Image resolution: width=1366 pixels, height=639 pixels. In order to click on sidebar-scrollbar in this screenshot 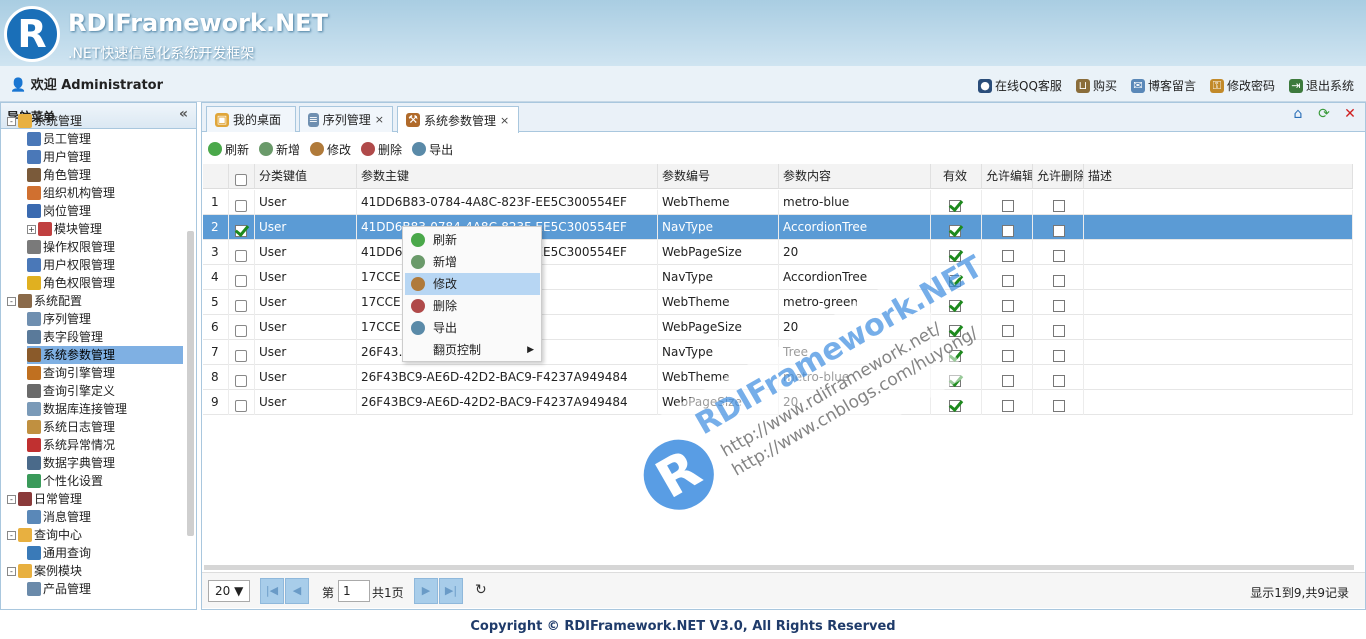, I will do `click(190, 383)`.